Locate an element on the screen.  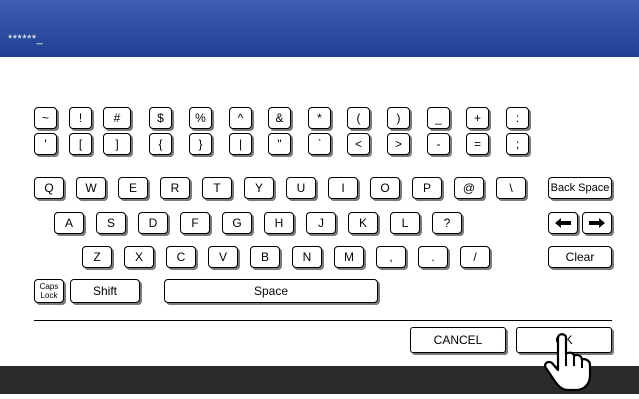
key-tilde: ~ is located at coordinates (45, 118).